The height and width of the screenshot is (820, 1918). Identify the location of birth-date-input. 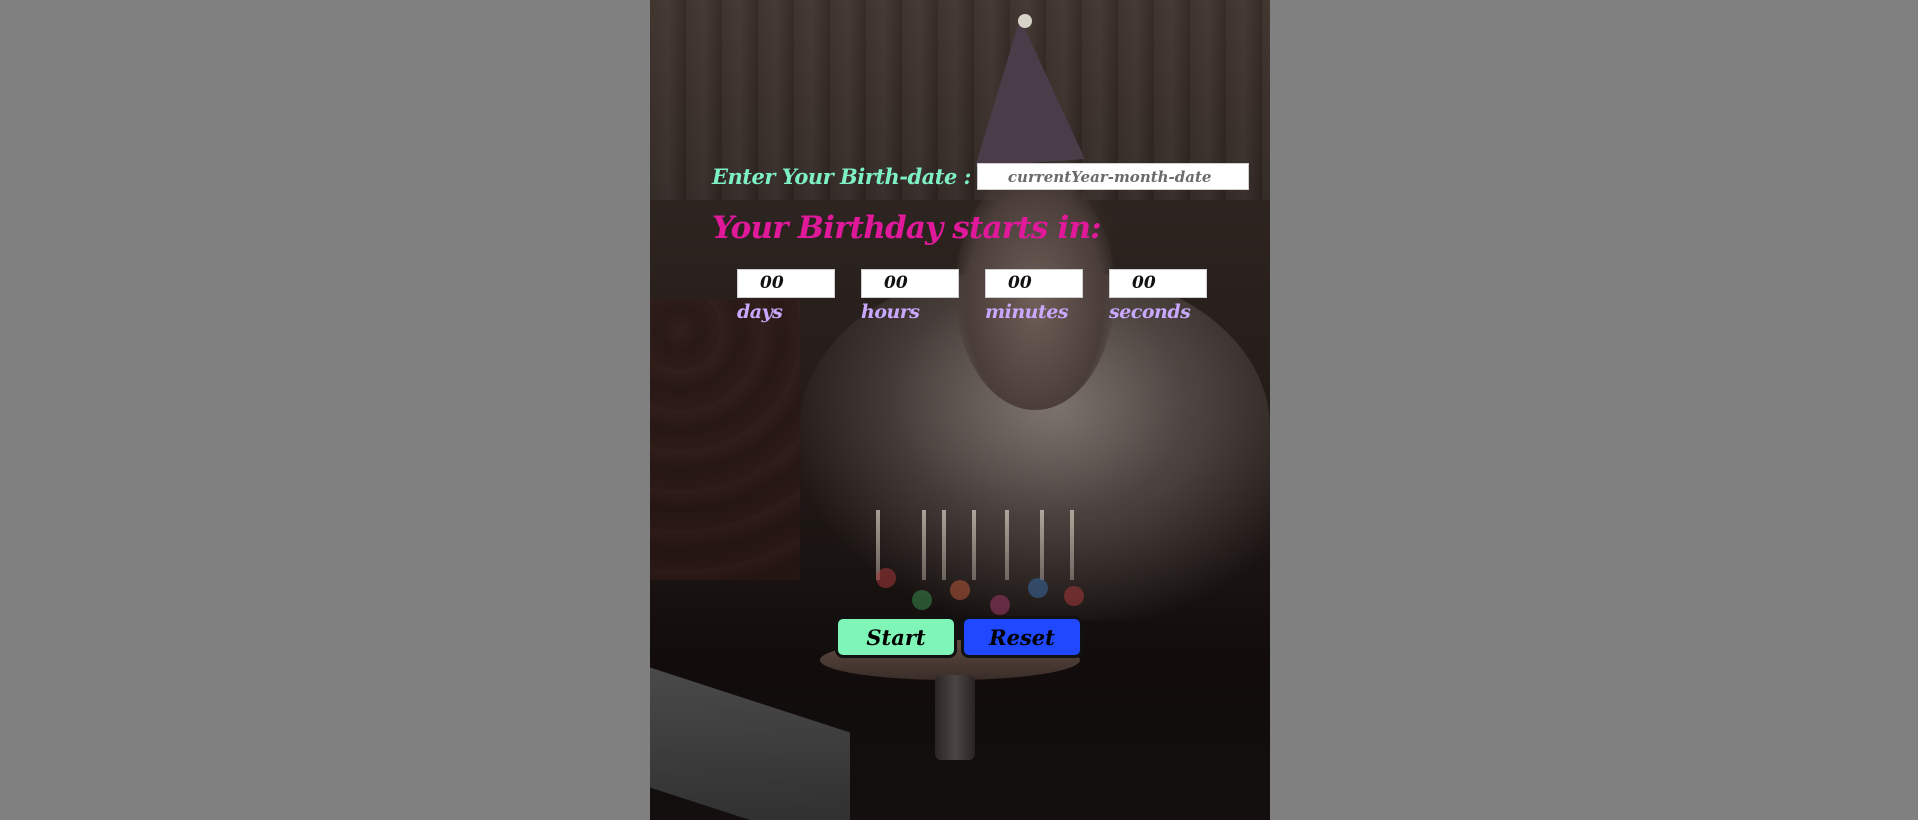
(1112, 176).